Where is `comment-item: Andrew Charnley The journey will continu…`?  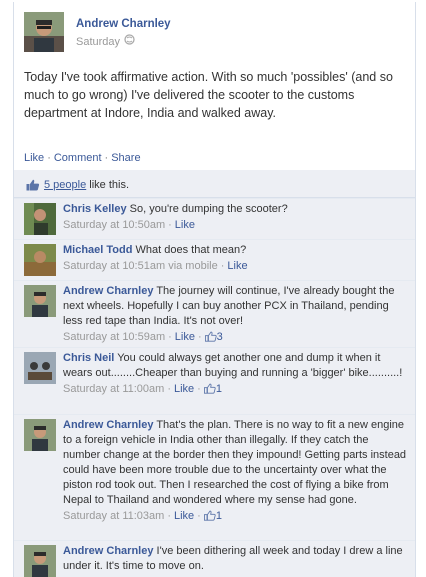
comment-item: Andrew Charnley The journey will continu… is located at coordinates (214, 313).